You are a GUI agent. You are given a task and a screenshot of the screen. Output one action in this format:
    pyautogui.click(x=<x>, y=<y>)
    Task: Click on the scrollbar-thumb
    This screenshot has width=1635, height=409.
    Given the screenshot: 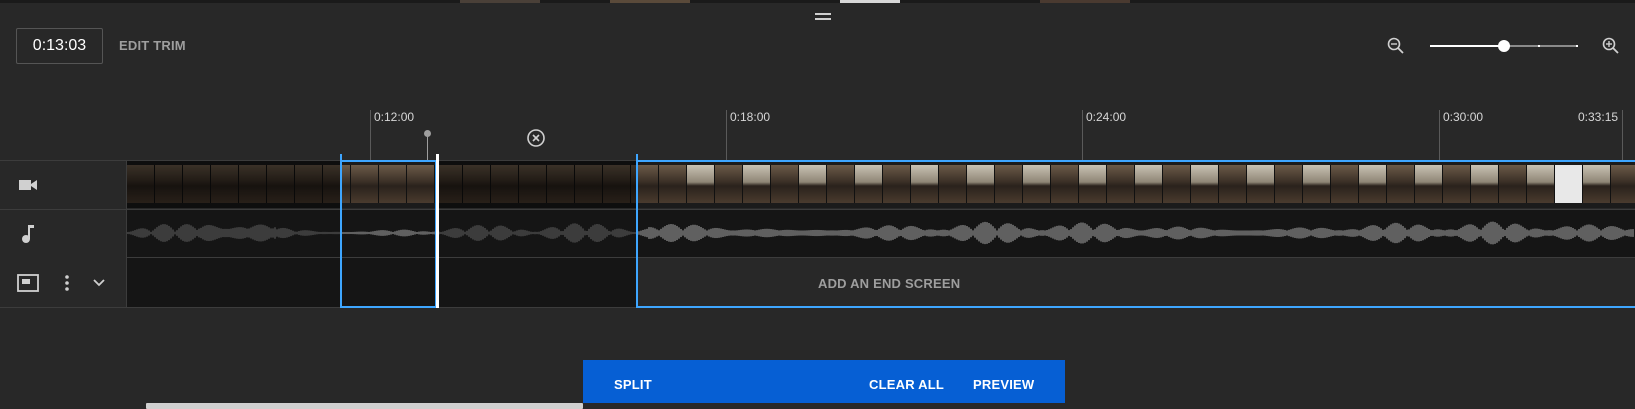 What is the action you would take?
    pyautogui.click(x=364, y=406)
    